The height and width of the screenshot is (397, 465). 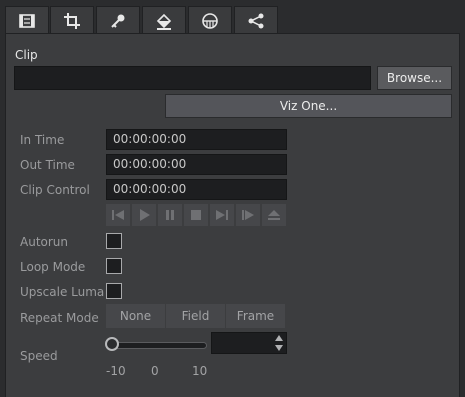 I want to click on speed-tick-zero: 0, so click(x=155, y=371).